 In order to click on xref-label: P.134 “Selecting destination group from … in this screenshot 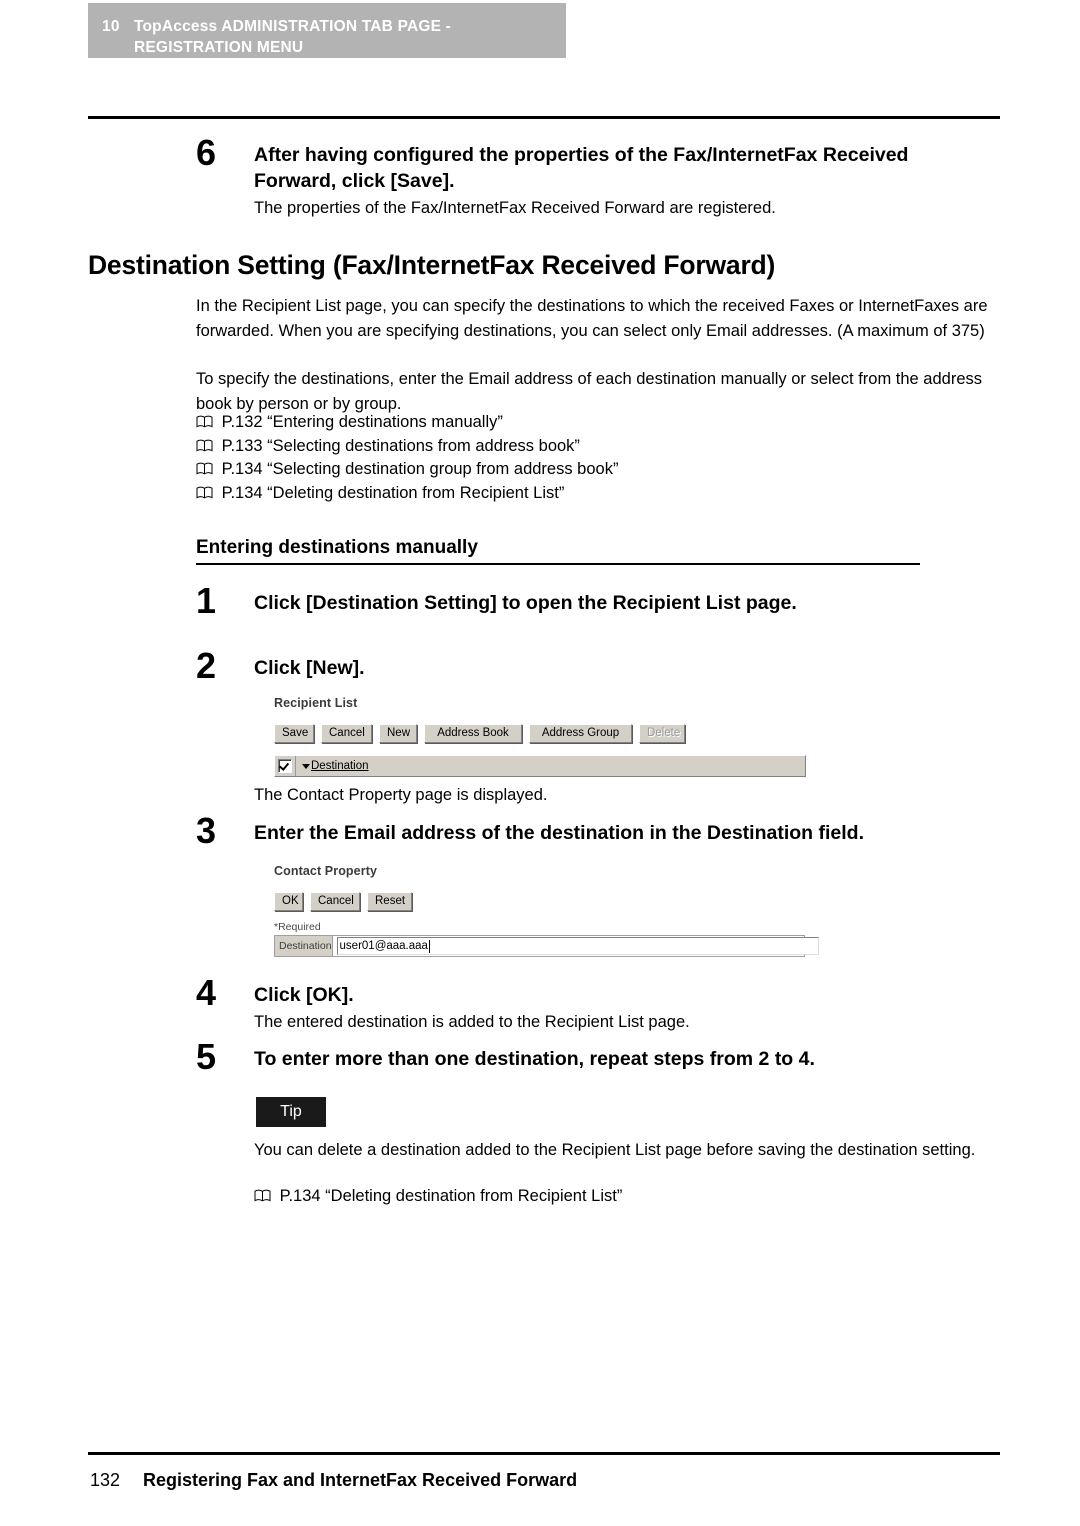, I will do `click(420, 469)`.